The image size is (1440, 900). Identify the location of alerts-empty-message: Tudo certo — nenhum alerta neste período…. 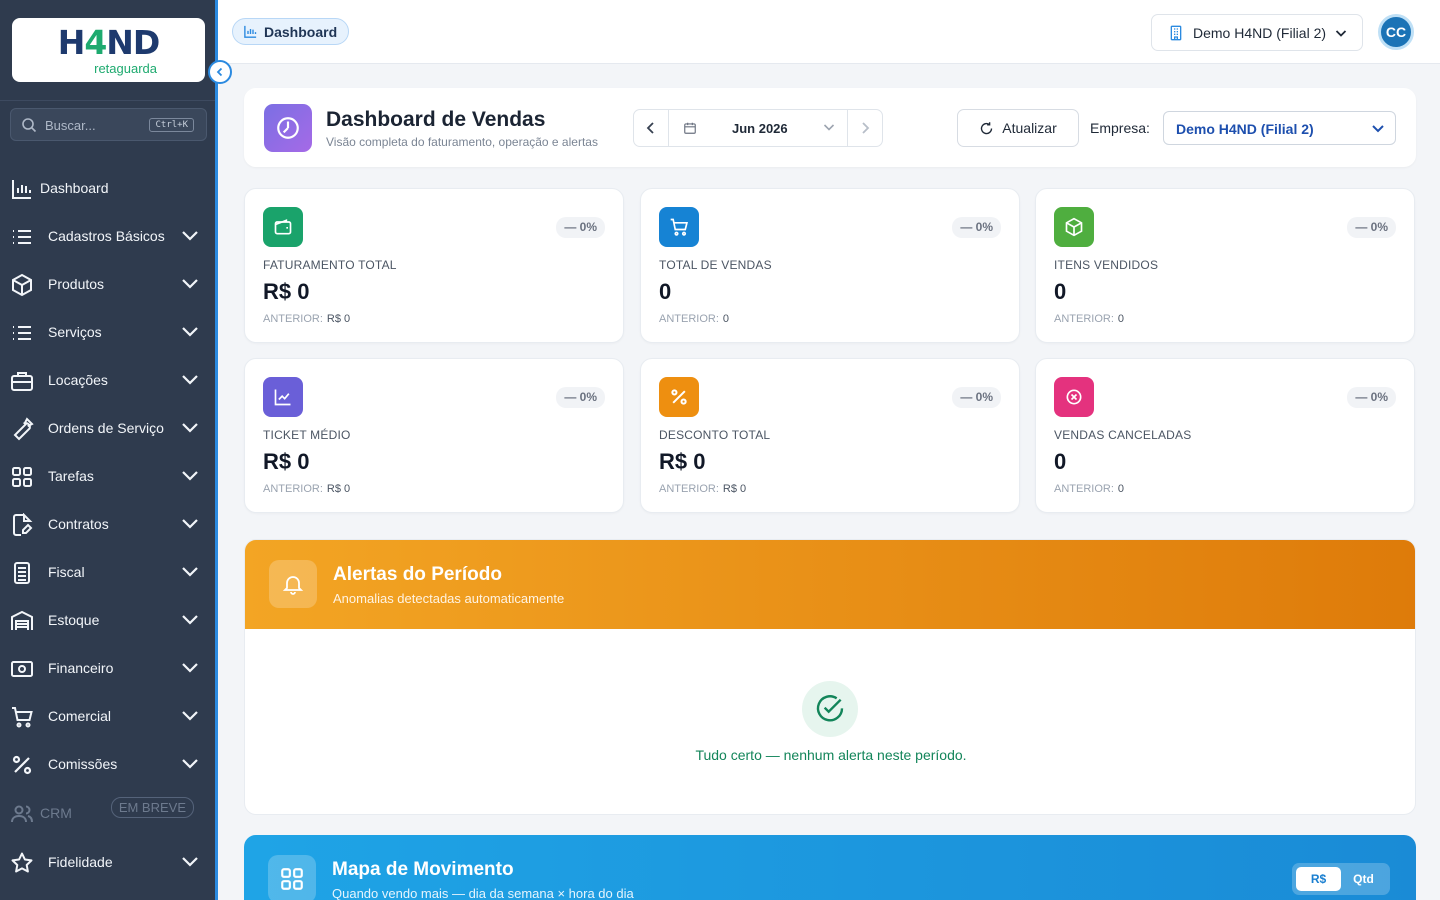
(831, 755).